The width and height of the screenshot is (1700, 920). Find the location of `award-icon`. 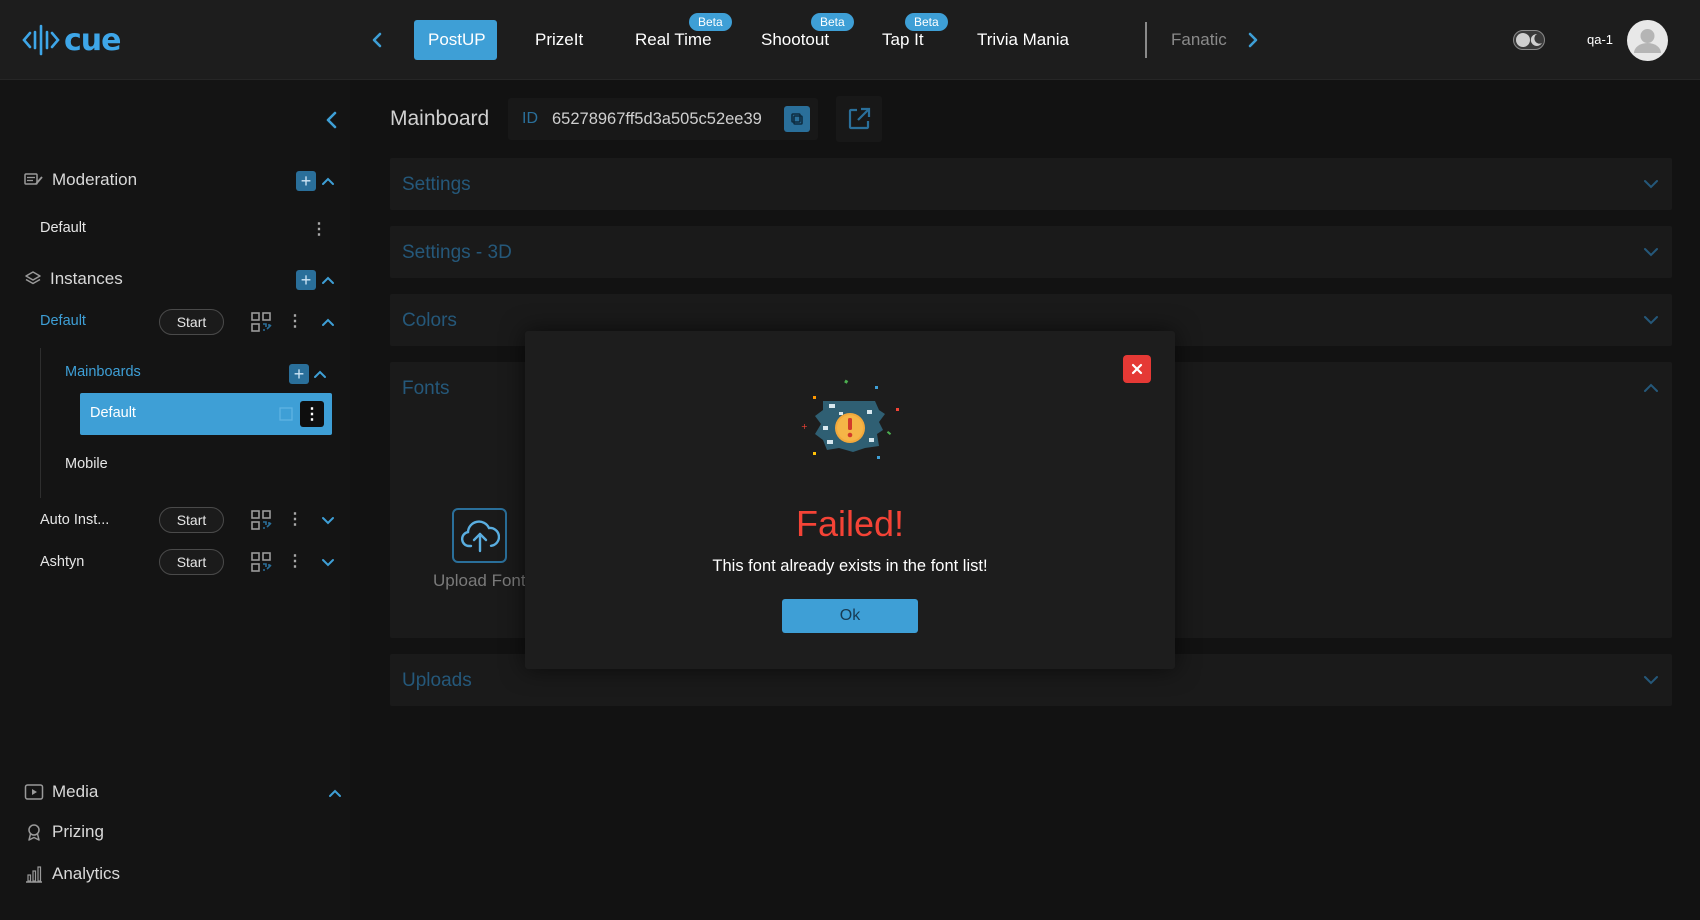

award-icon is located at coordinates (34, 832).